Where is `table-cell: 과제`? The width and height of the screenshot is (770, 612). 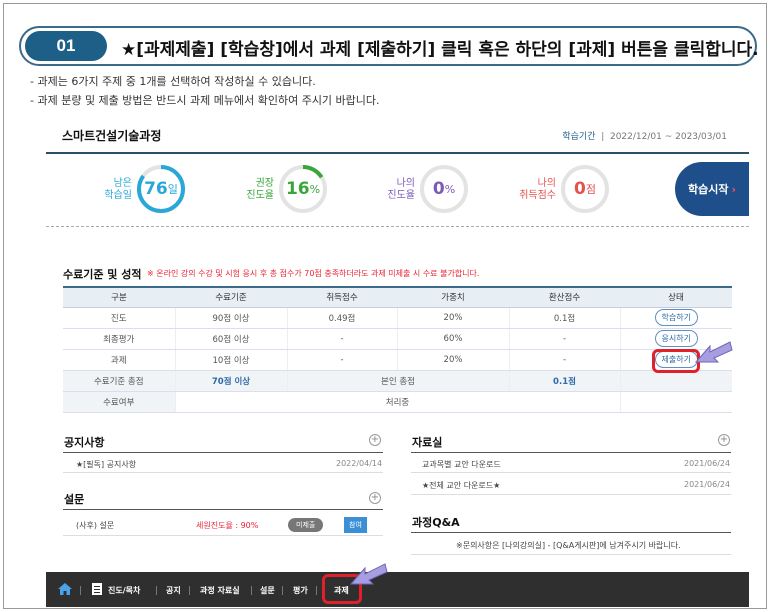
table-cell: 과제 is located at coordinates (119, 360).